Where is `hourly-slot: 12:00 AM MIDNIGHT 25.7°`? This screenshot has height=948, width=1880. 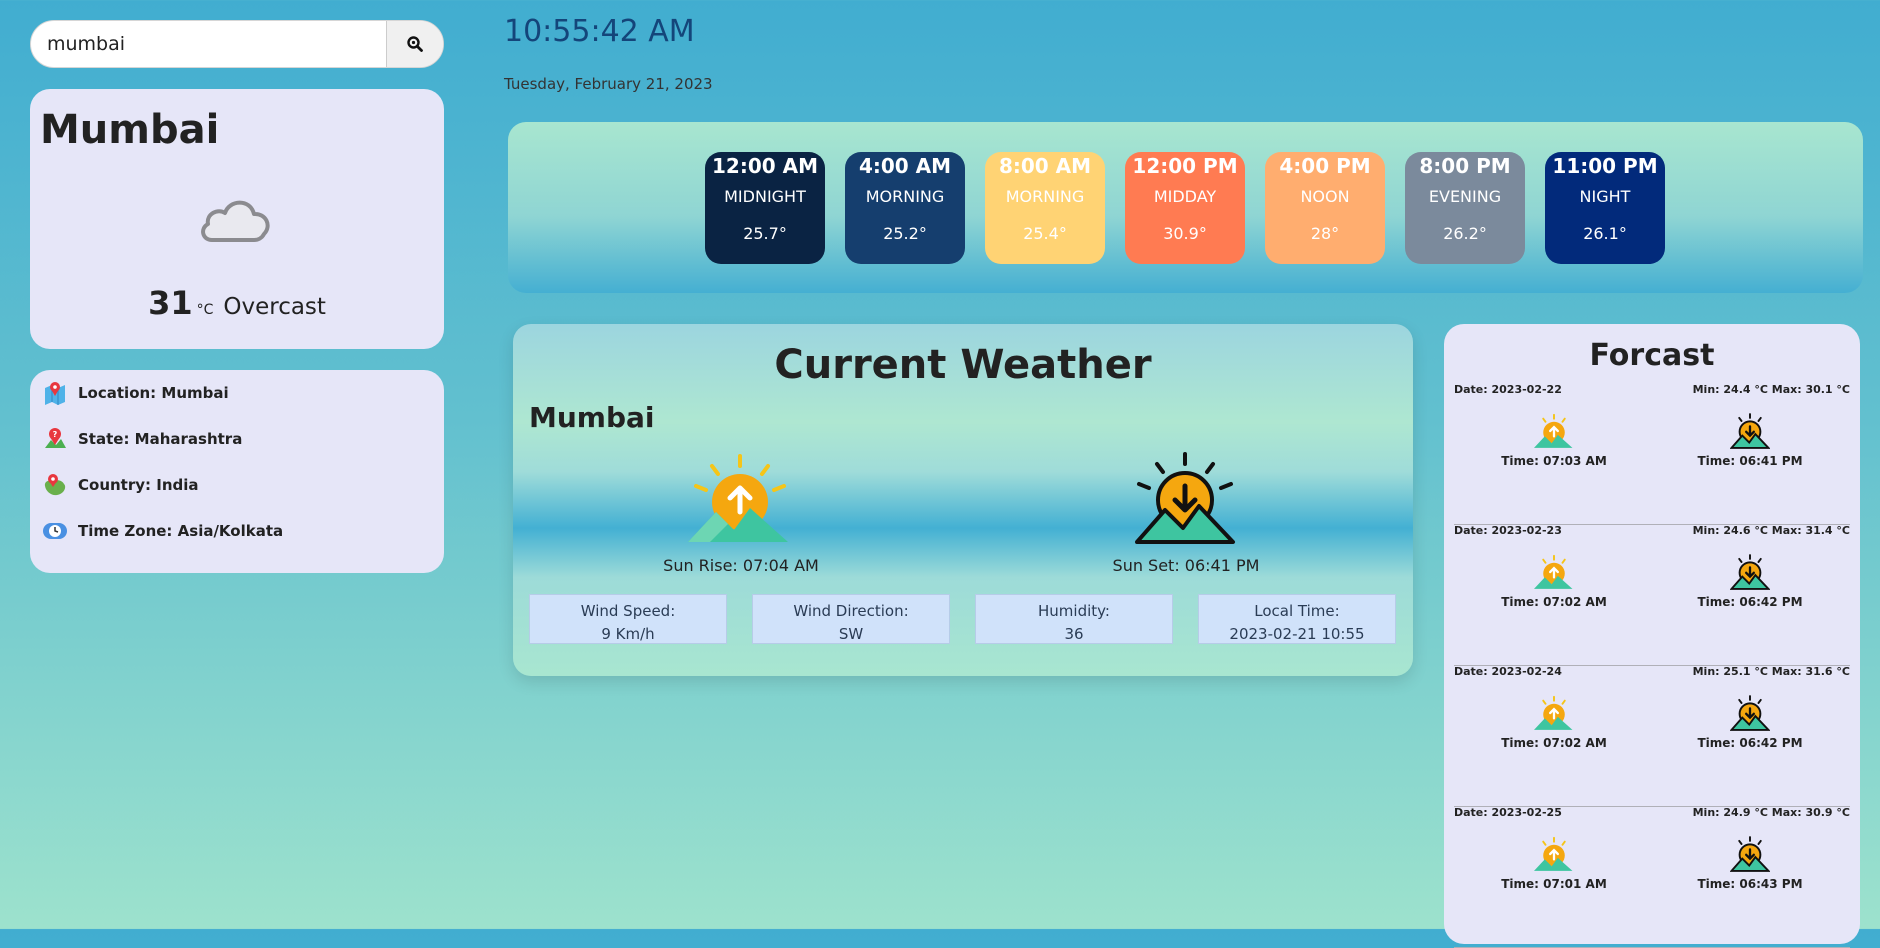 hourly-slot: 12:00 AM MIDNIGHT 25.7° is located at coordinates (765, 208).